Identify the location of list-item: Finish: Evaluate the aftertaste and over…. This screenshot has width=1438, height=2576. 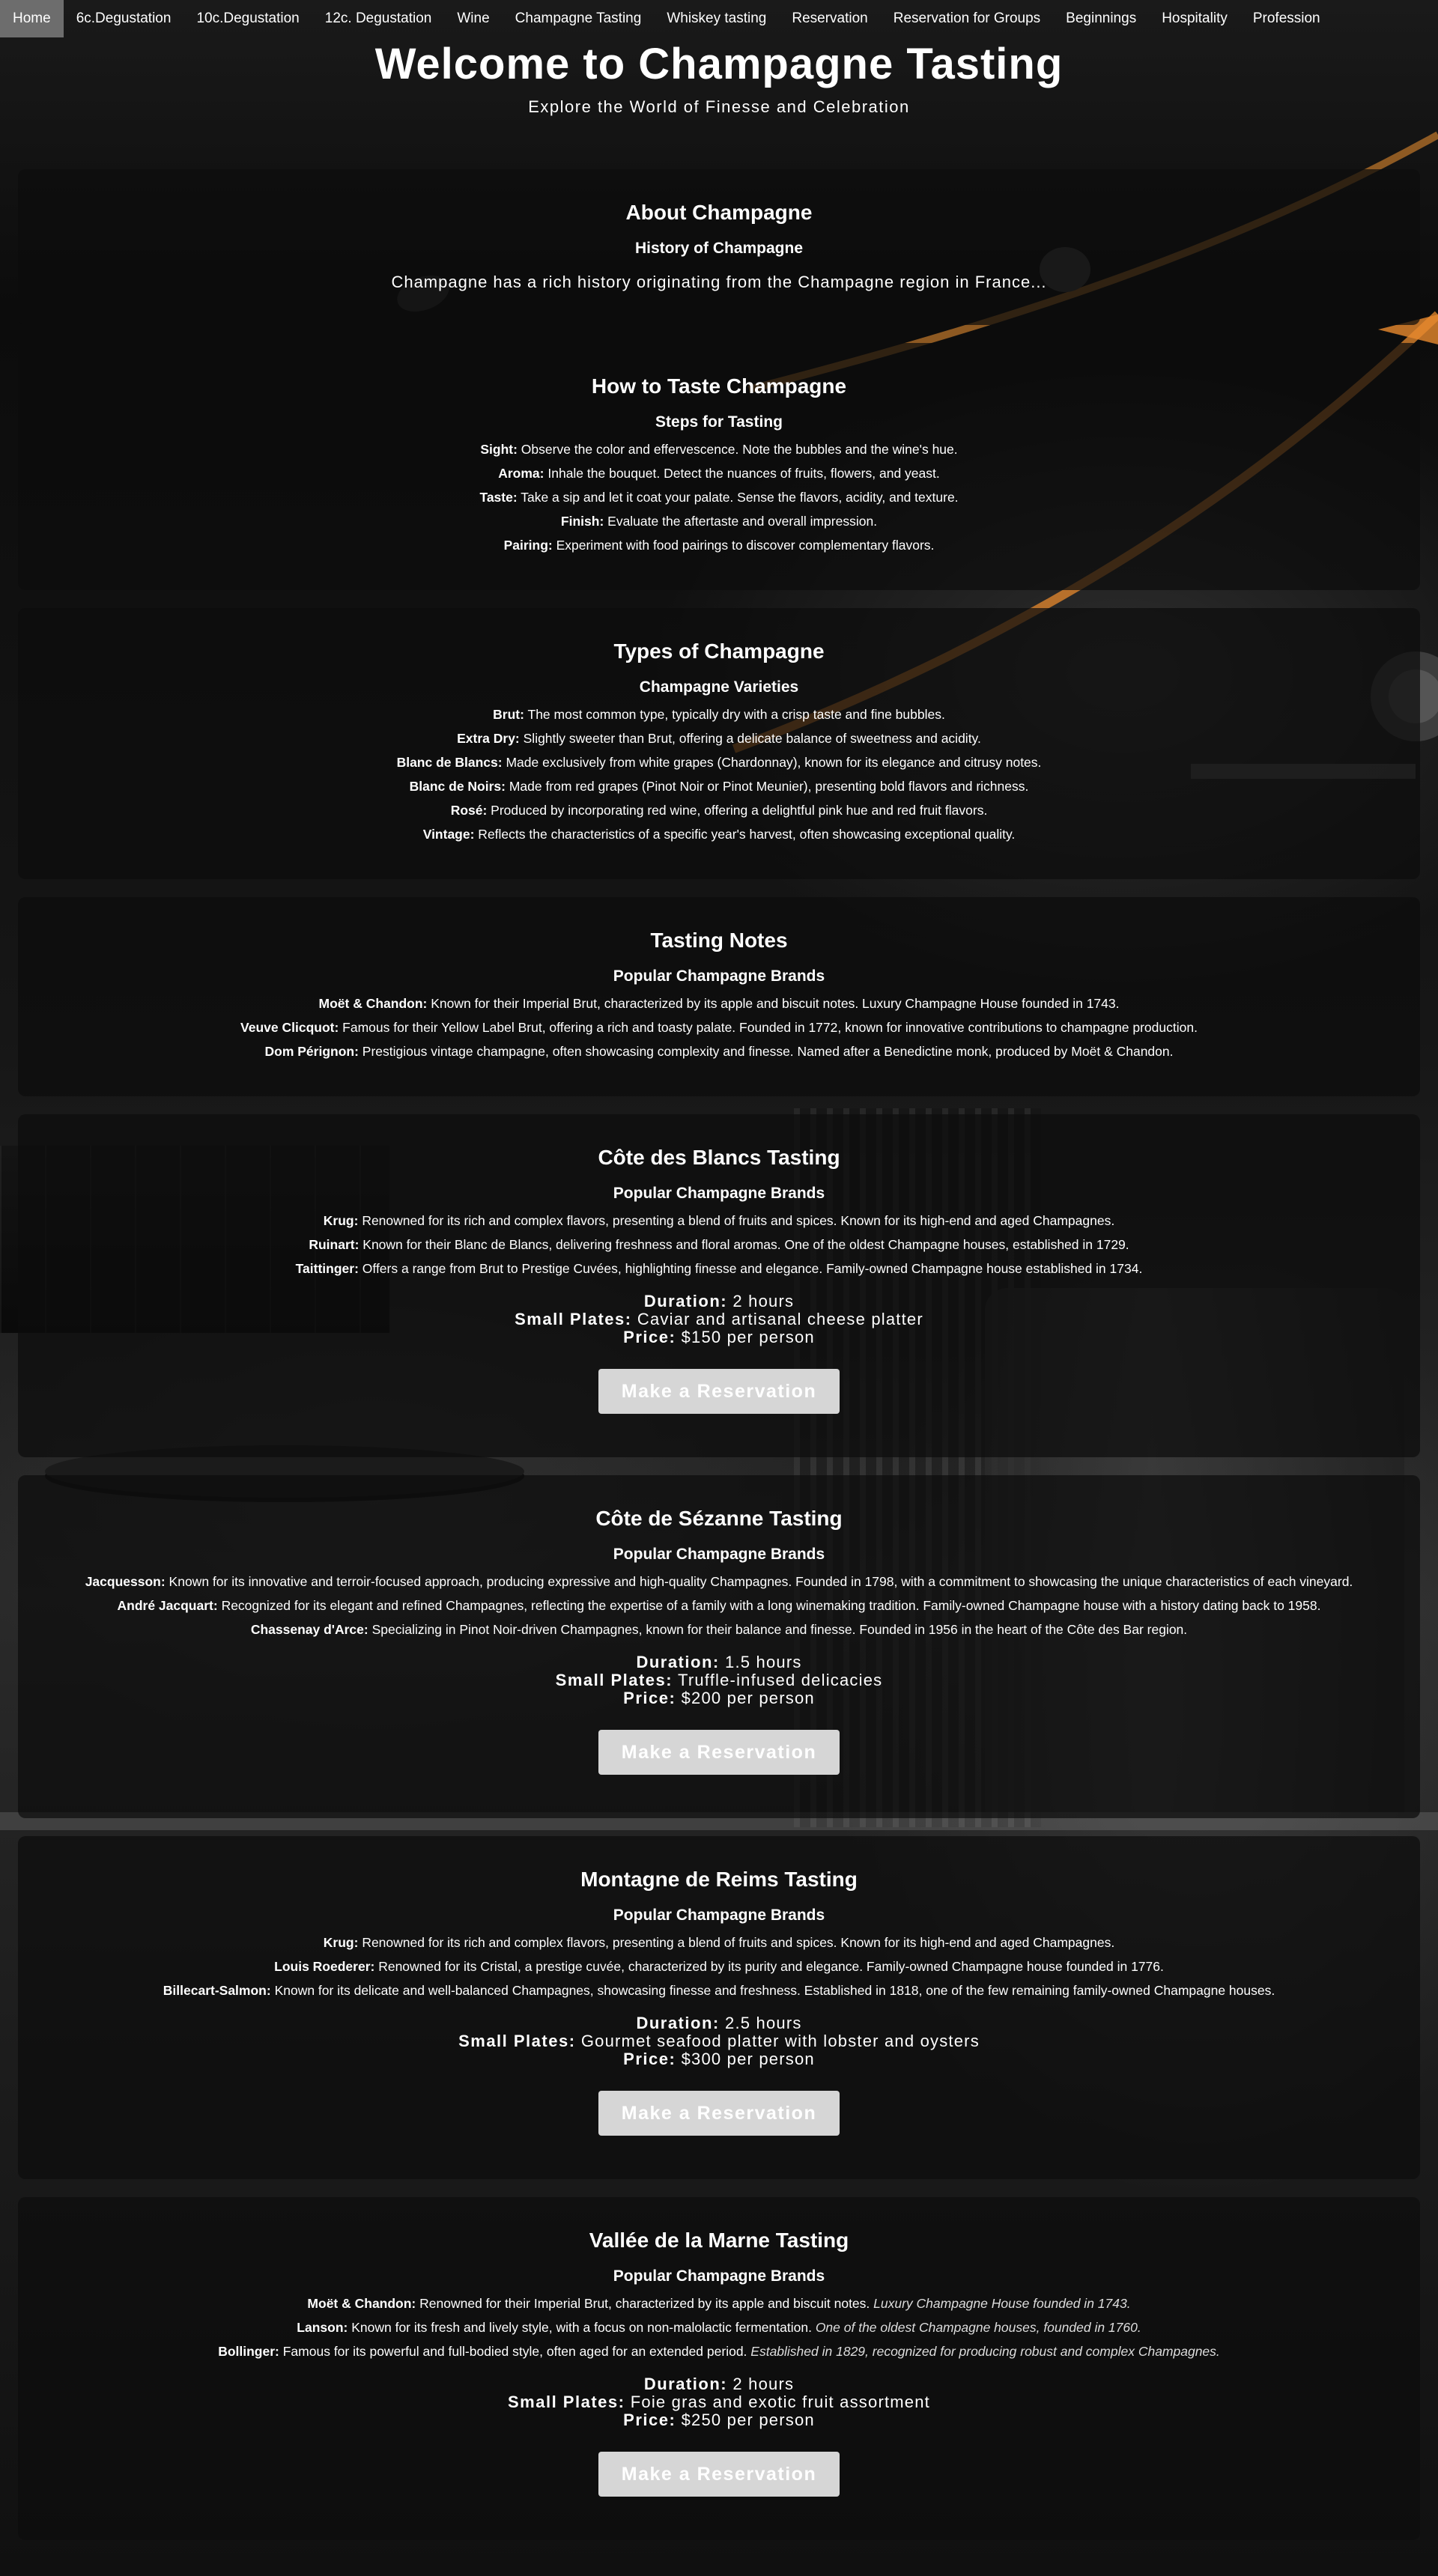
(719, 521).